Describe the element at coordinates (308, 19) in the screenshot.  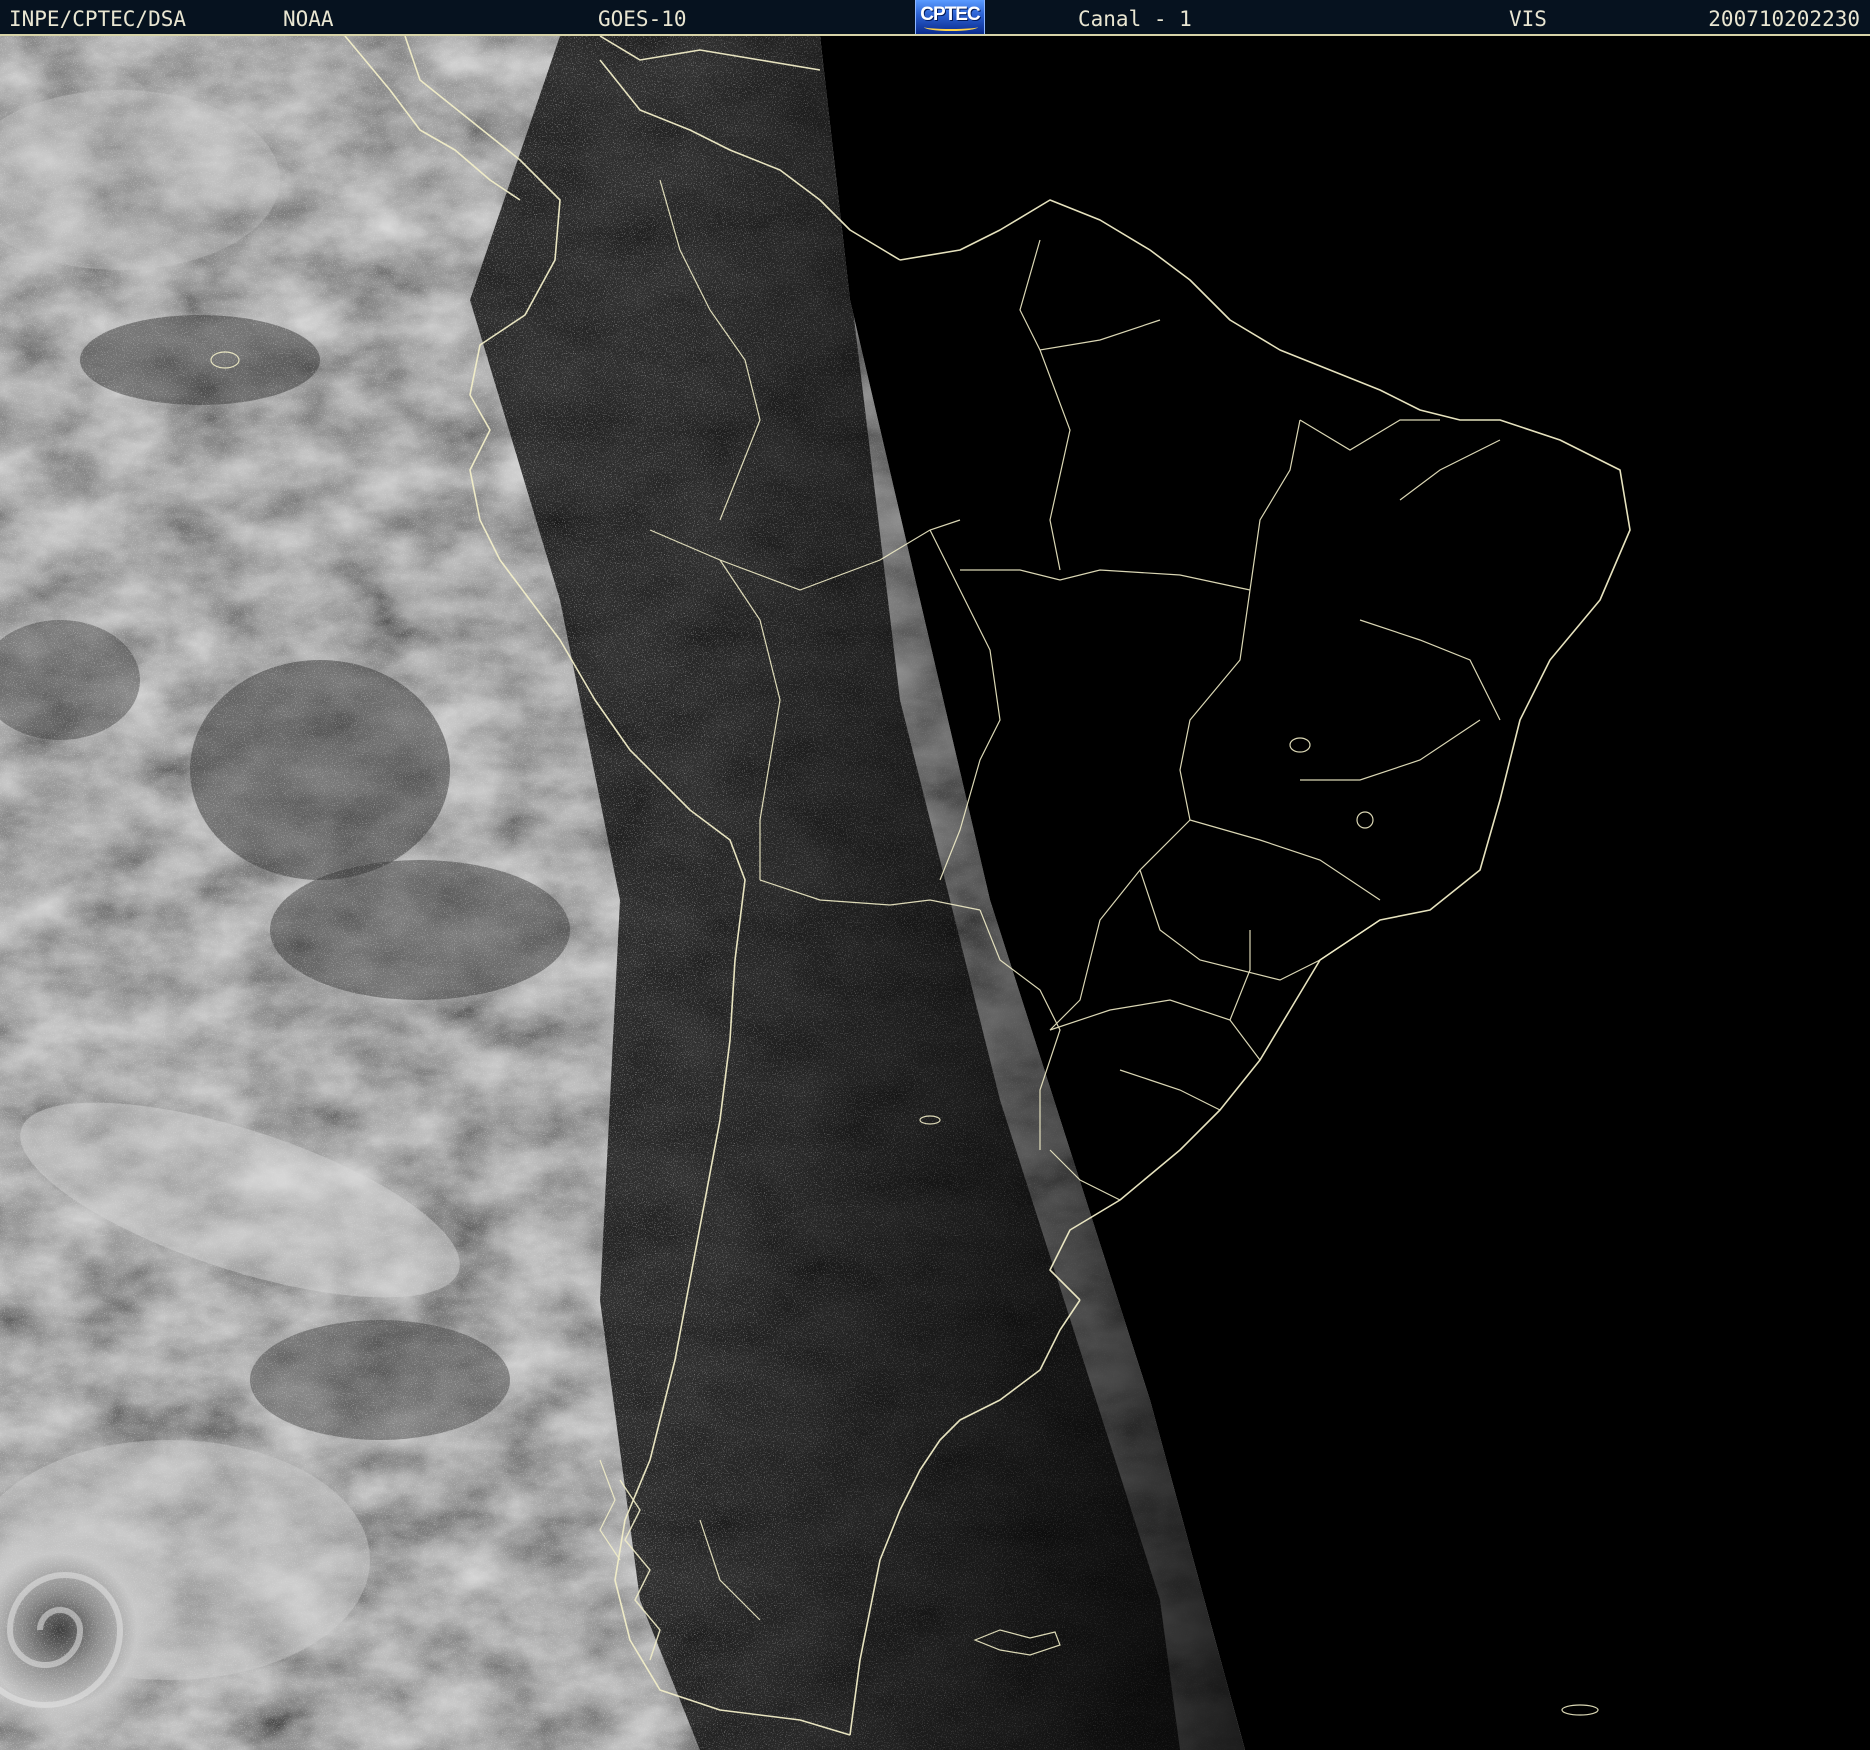
I see `operator-label: NOAA` at that location.